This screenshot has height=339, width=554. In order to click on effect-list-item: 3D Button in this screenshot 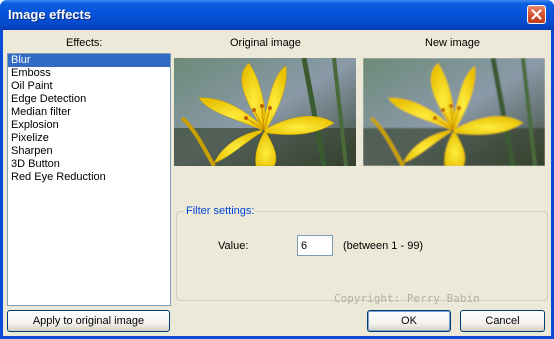, I will do `click(89, 164)`.